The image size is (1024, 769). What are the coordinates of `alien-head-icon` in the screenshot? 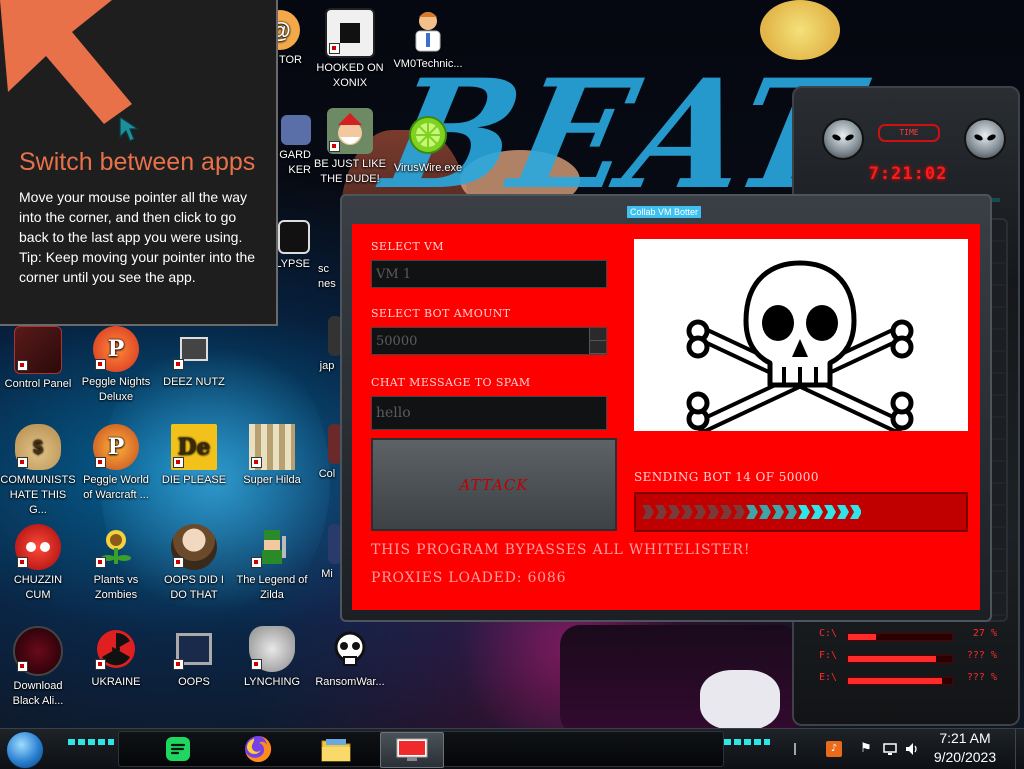 It's located at (843, 139).